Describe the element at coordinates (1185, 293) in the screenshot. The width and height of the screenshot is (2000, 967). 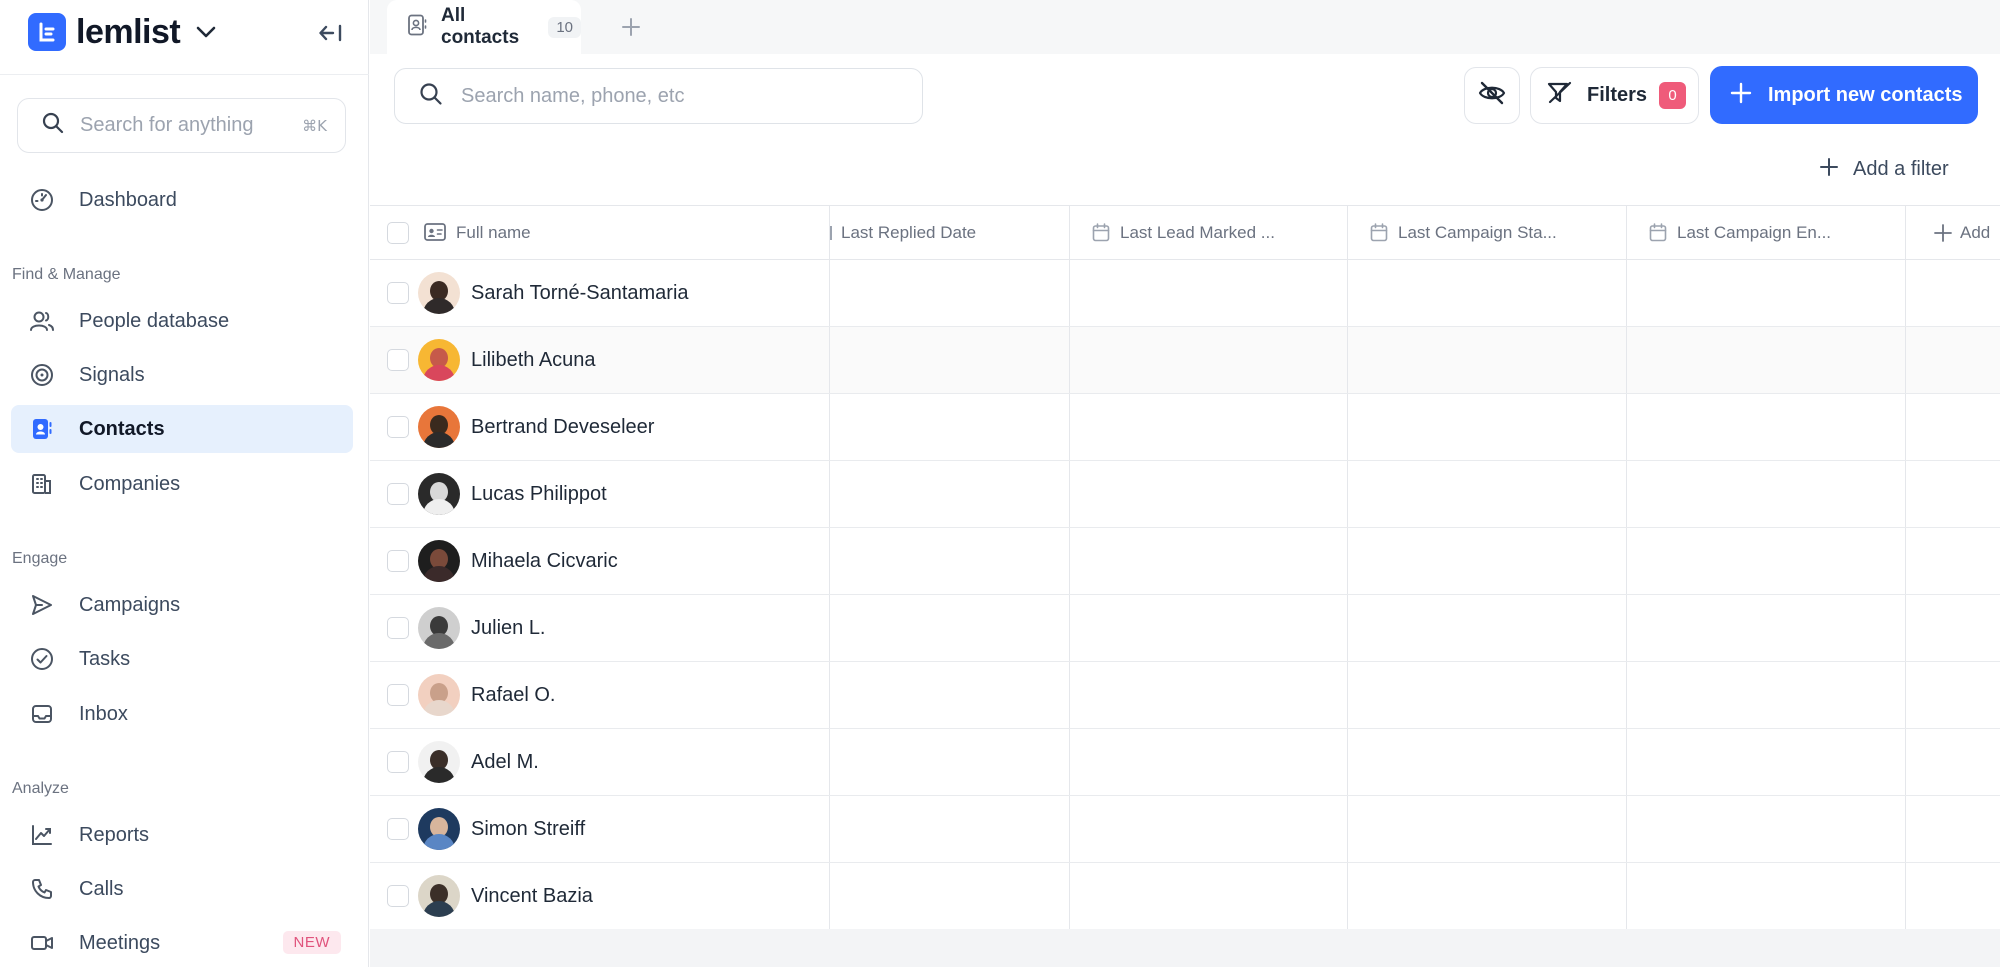
I see `table-row: Sarah Torné-Santamaria` at that location.